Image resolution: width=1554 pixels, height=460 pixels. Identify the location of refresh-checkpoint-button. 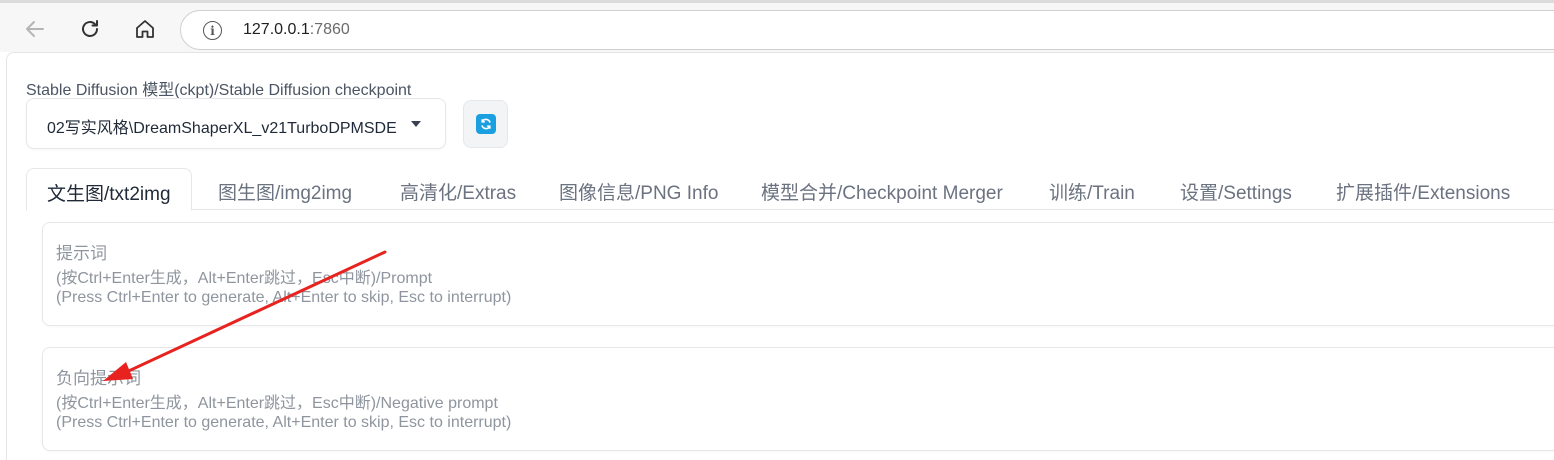
(485, 124).